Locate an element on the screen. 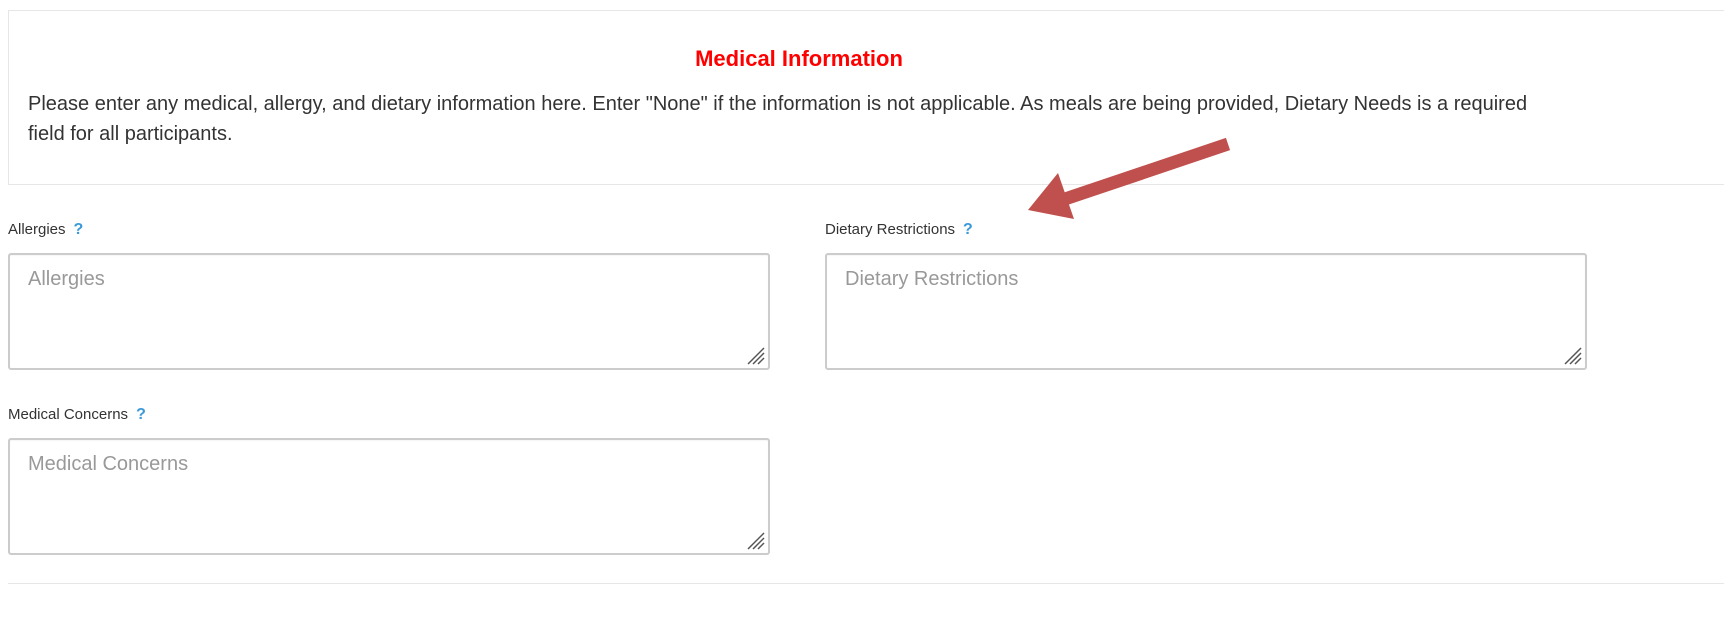 The width and height of the screenshot is (1724, 643). dietary-field is located at coordinates (1206, 311).